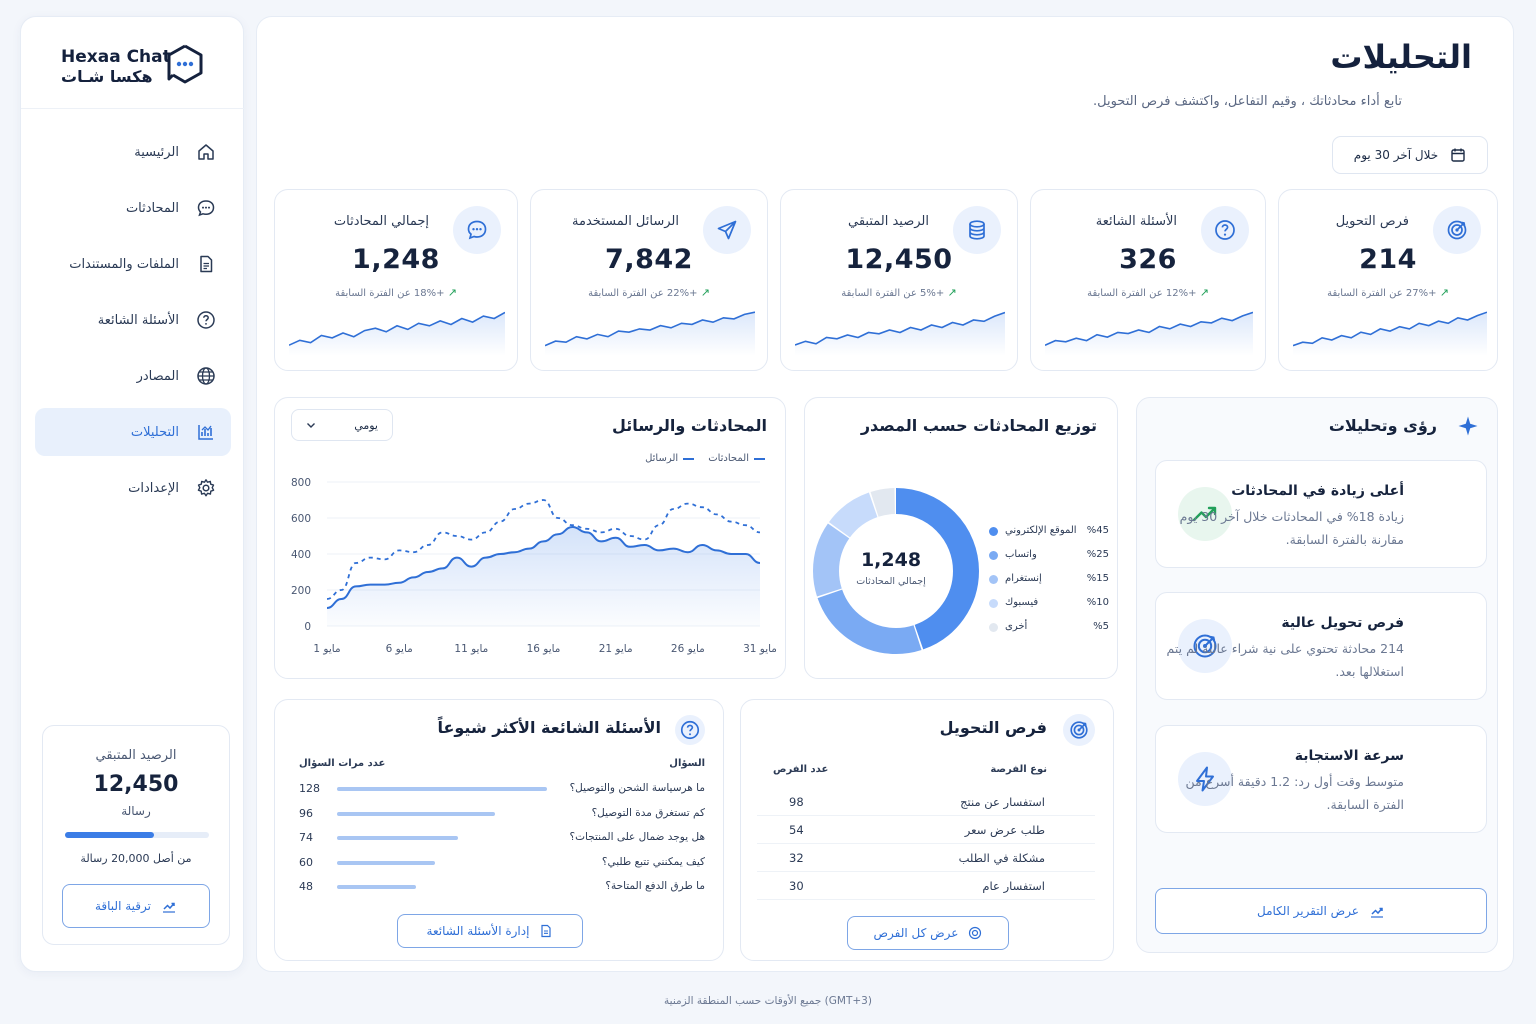 The height and width of the screenshot is (1024, 1536). I want to click on x-tick-label: 21 مايو, so click(616, 649).